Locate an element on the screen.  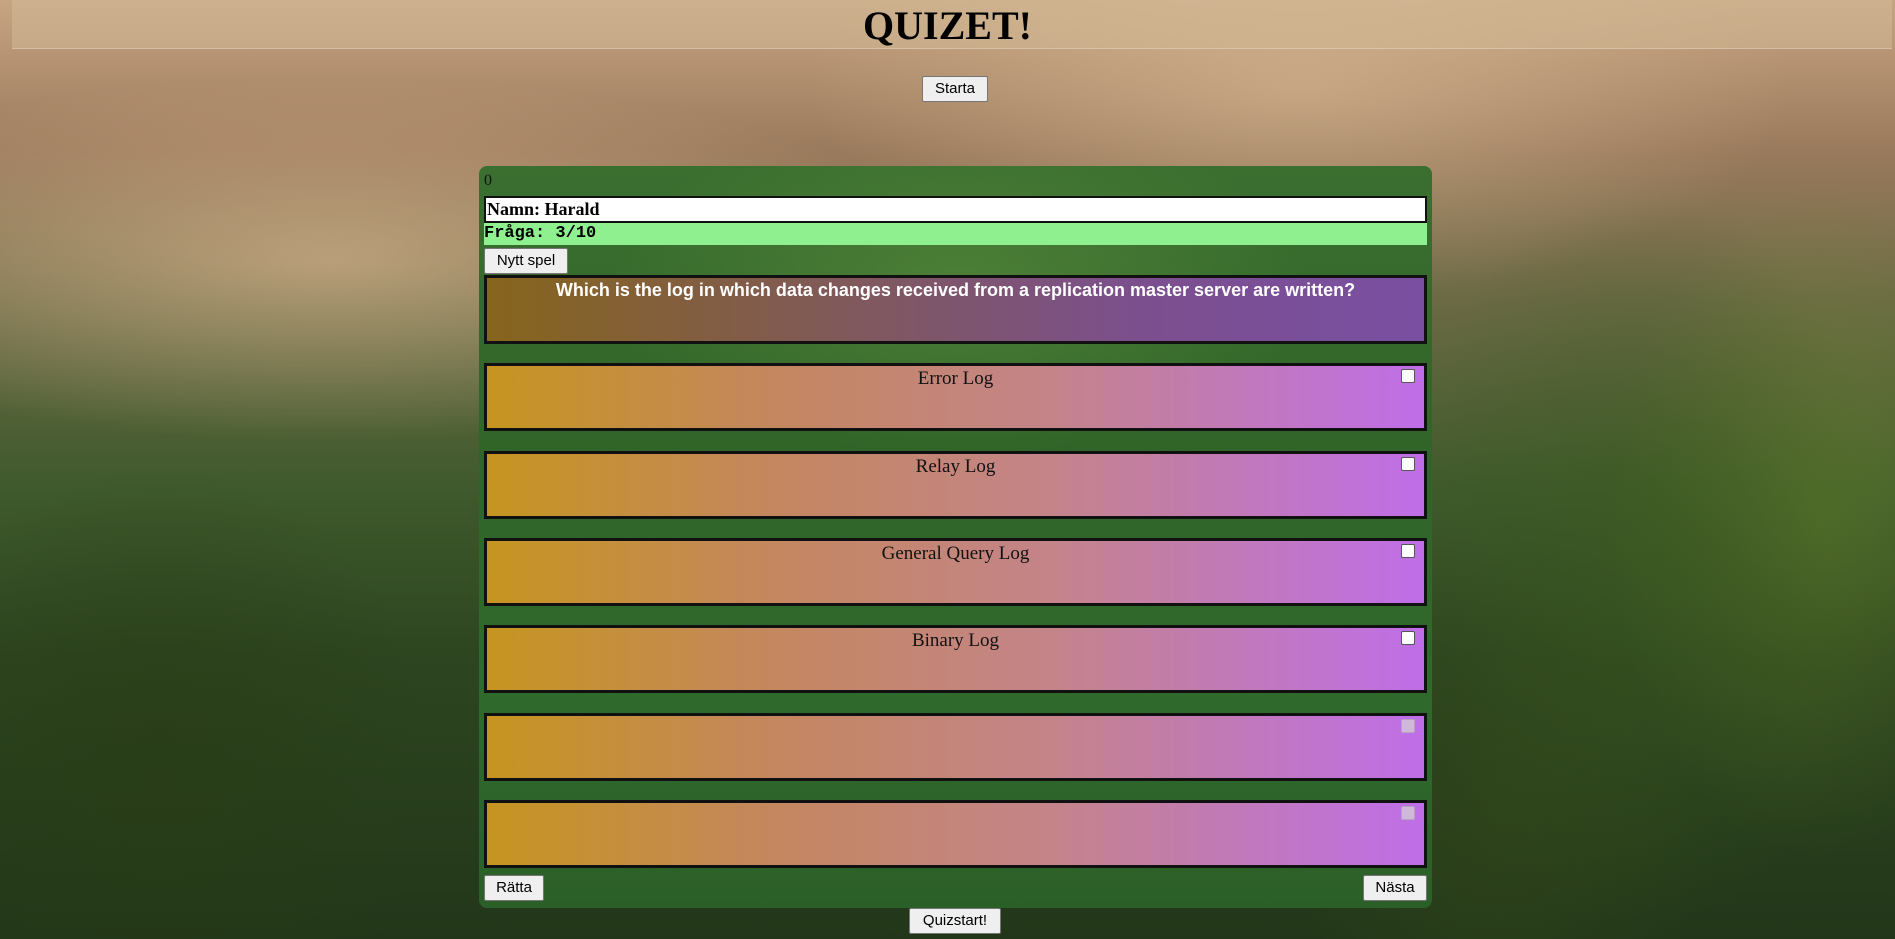
answer-label: Binary Log is located at coordinates (955, 640).